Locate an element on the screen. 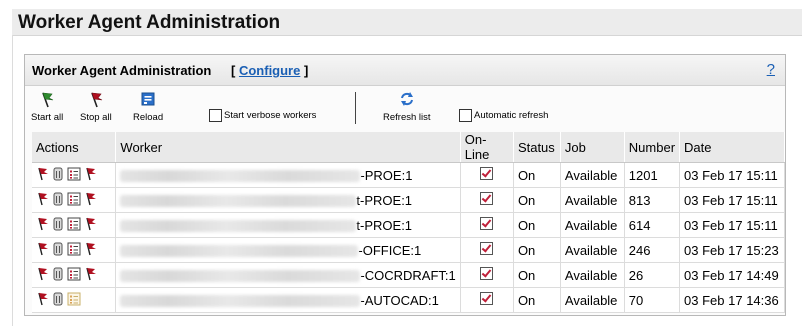  verbose-toggle: Start verbose workers is located at coordinates (262, 115).